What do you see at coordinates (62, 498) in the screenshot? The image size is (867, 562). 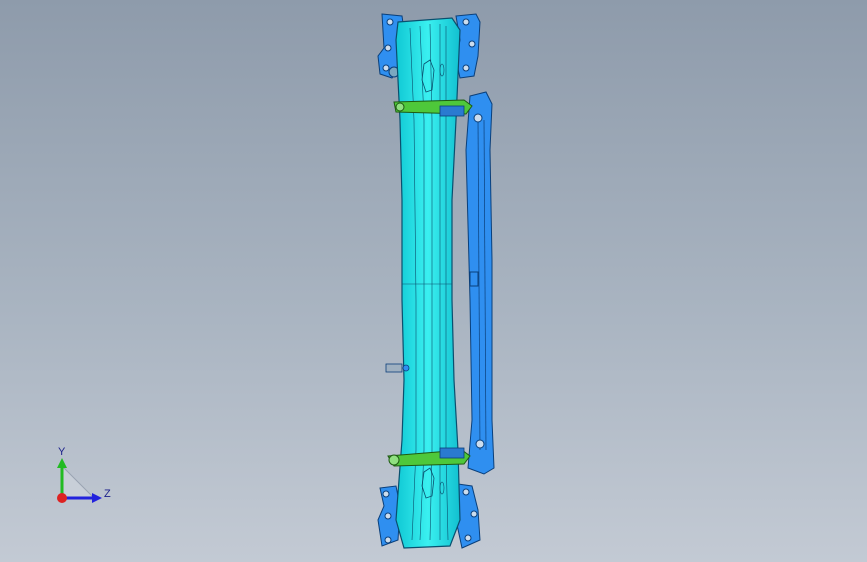 I see `x-axis-point-icon` at bounding box center [62, 498].